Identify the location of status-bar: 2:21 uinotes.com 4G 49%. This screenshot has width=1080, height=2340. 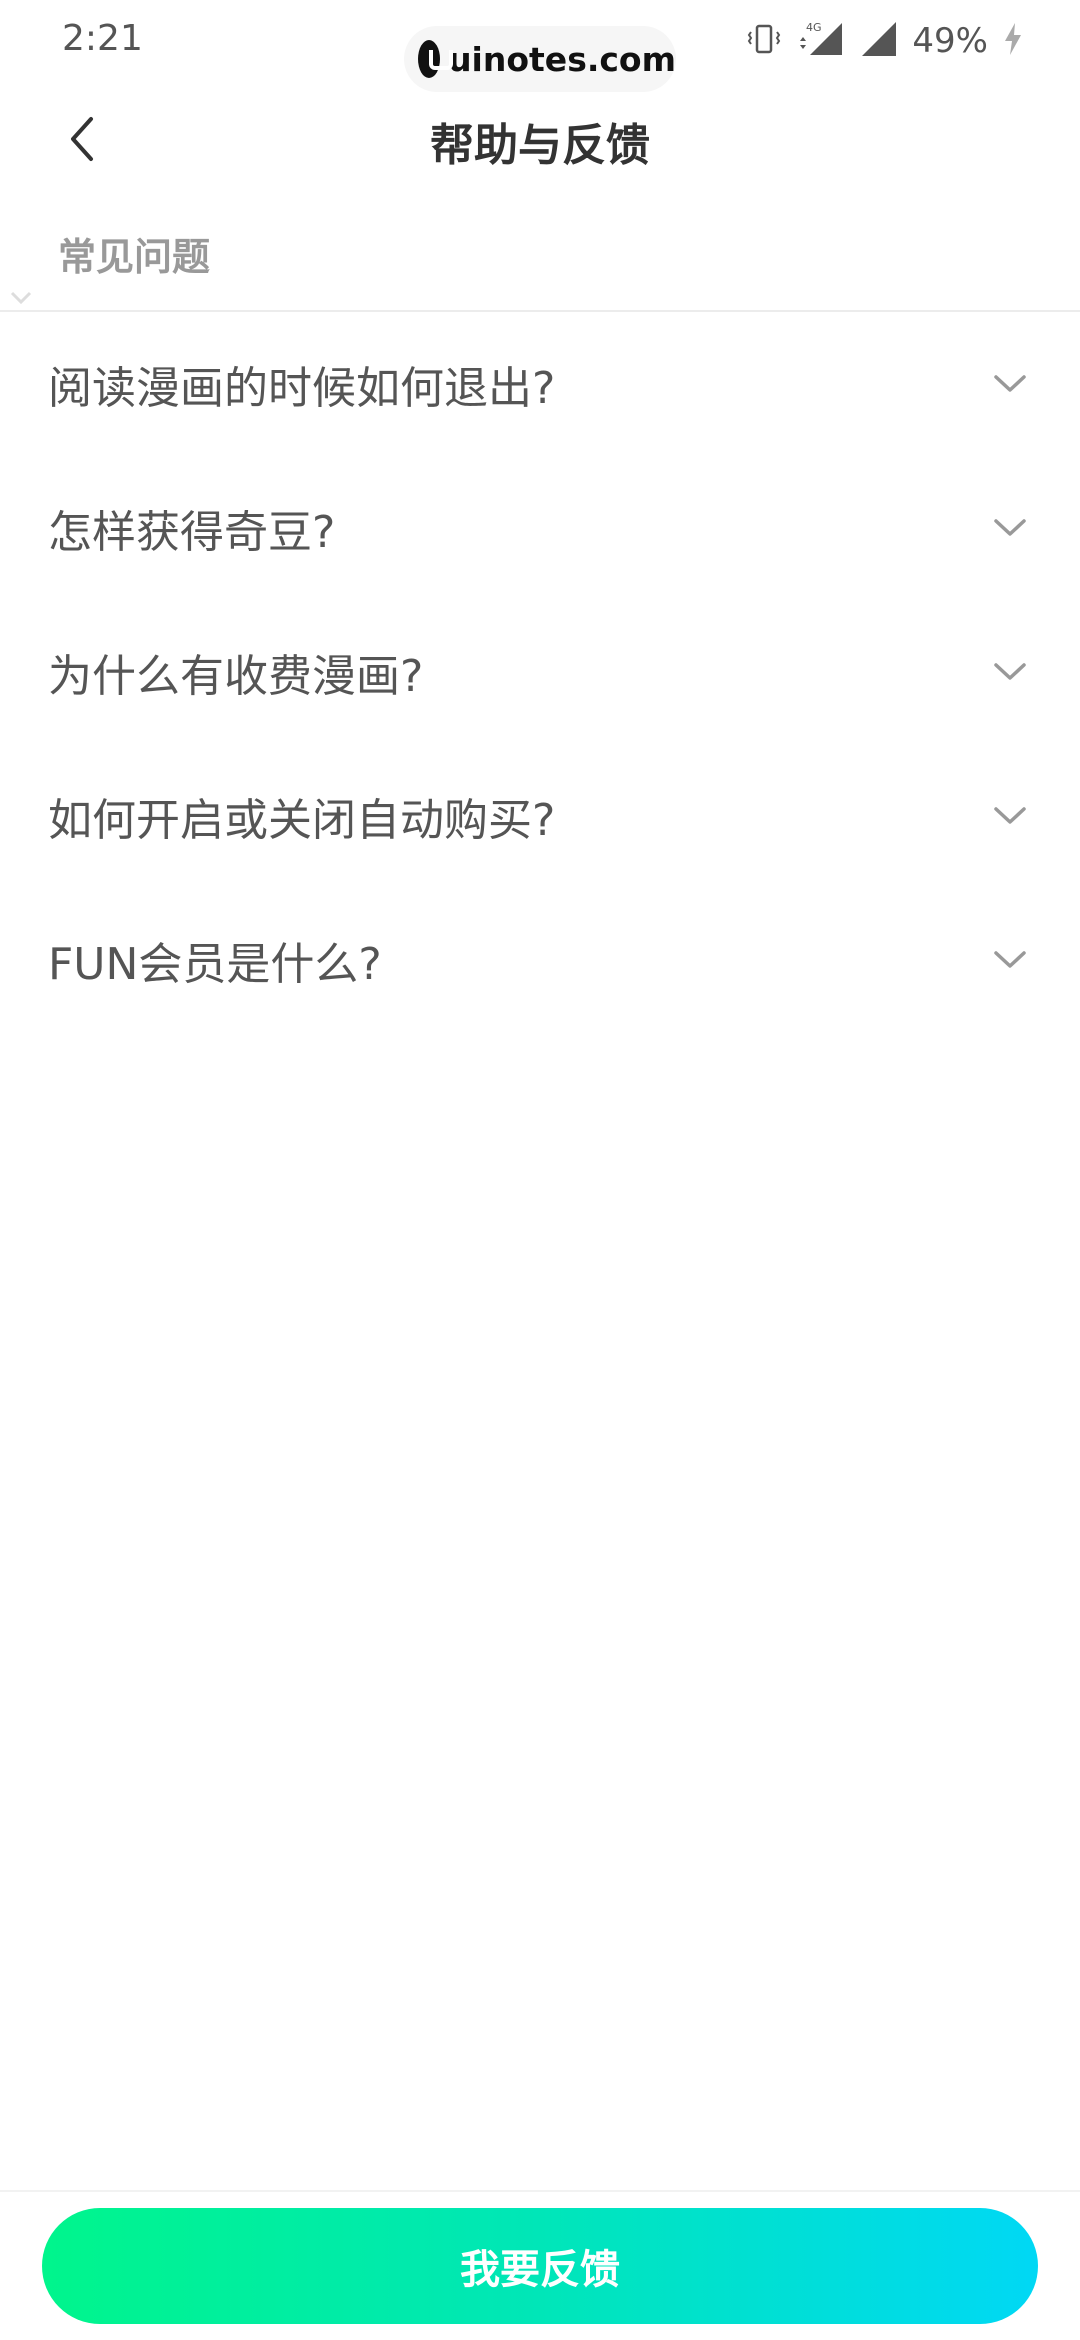
(540, 46).